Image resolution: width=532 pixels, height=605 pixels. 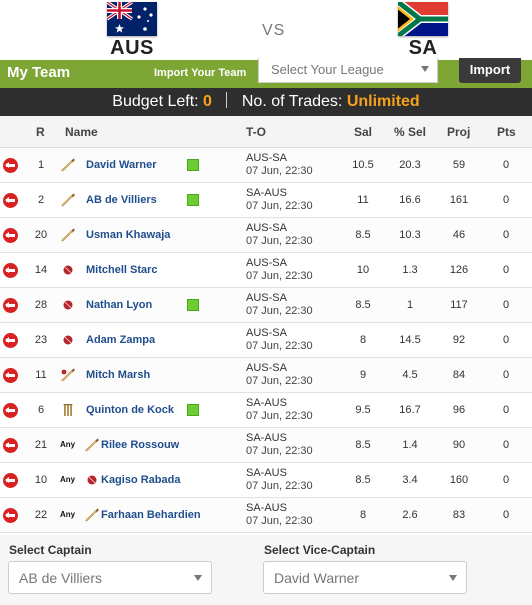 What do you see at coordinates (410, 410) in the screenshot?
I see `player-selected-percent: 16.7` at bounding box center [410, 410].